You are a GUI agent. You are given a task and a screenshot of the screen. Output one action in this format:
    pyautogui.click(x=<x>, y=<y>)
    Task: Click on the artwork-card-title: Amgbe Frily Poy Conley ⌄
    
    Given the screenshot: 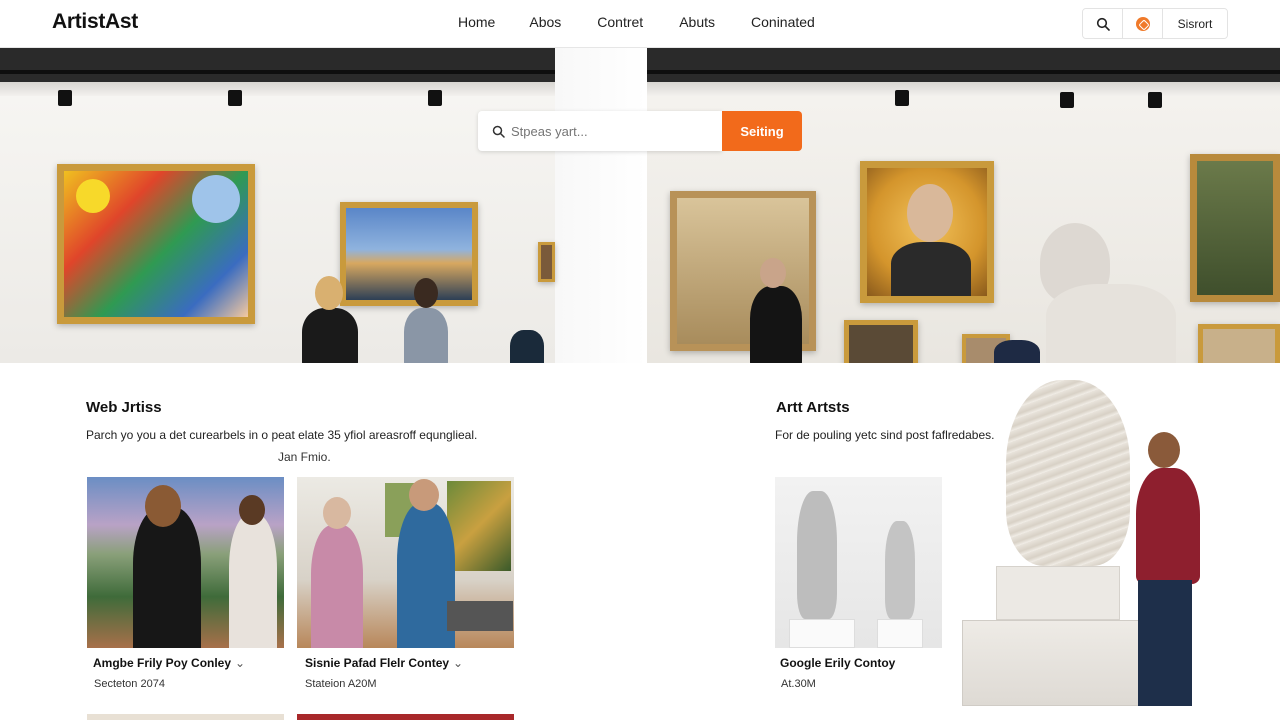 What is the action you would take?
    pyautogui.click(x=169, y=663)
    